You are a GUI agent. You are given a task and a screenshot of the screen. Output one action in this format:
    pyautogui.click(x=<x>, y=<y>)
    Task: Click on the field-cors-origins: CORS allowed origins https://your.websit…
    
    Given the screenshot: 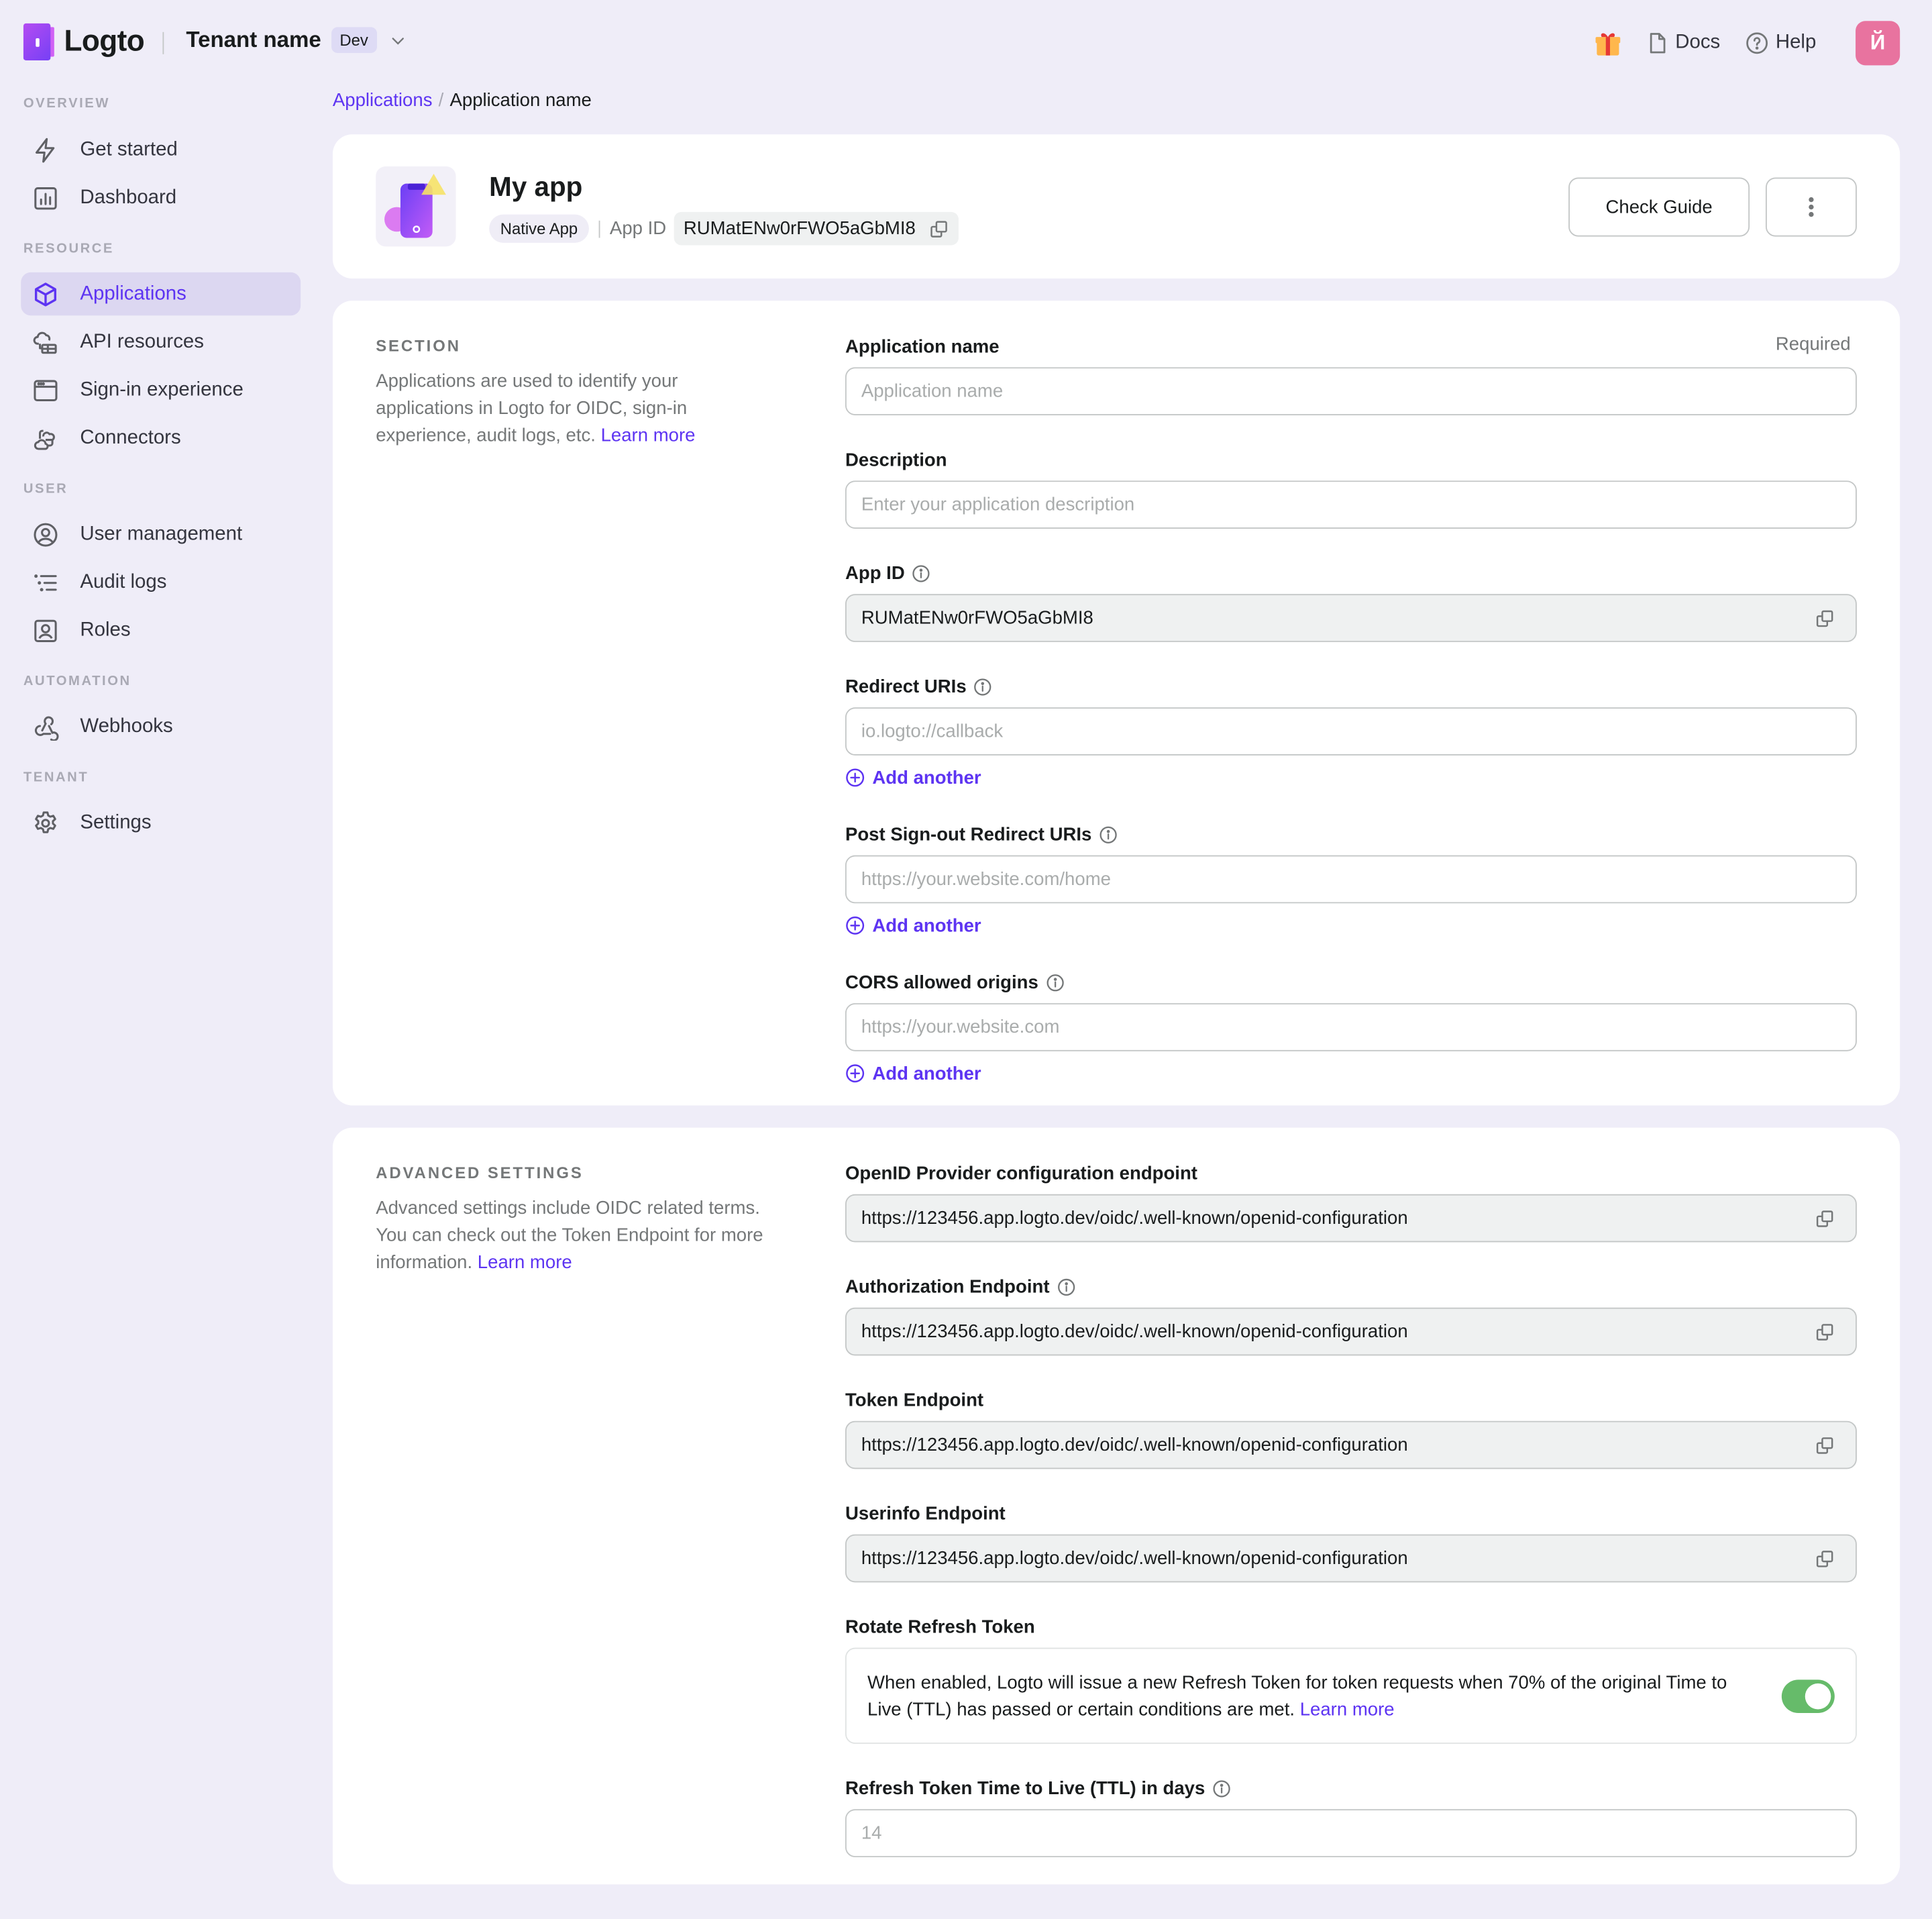 What is the action you would take?
    pyautogui.click(x=1351, y=1027)
    